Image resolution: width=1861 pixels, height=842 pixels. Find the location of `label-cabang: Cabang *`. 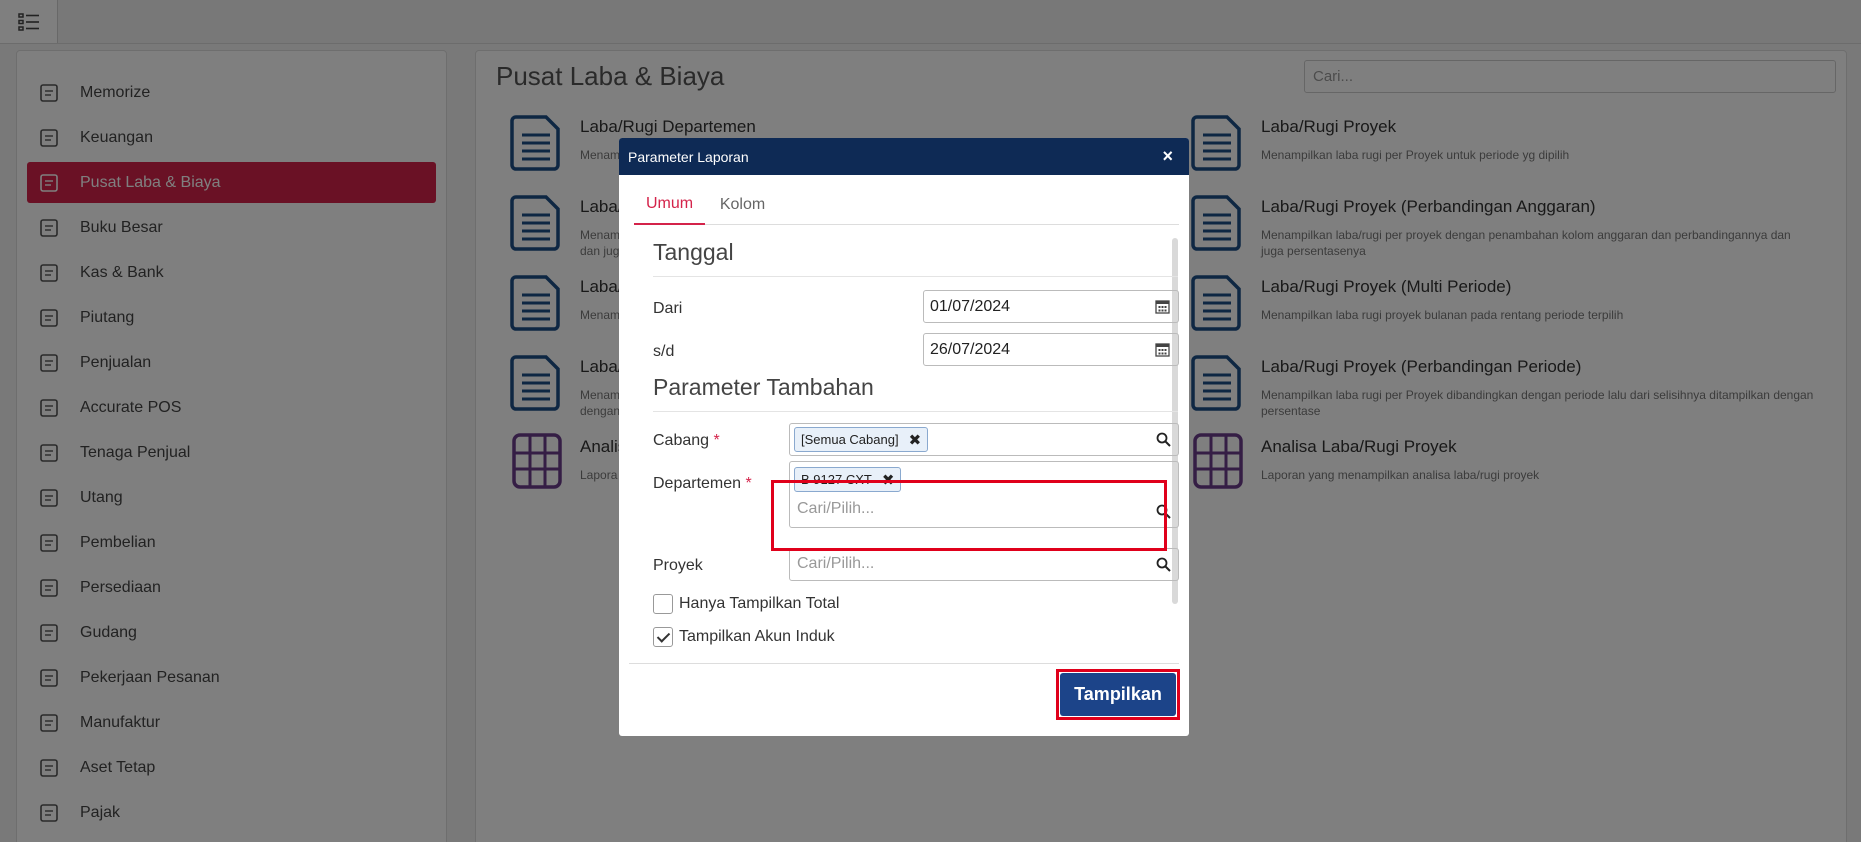

label-cabang: Cabang * is located at coordinates (686, 441).